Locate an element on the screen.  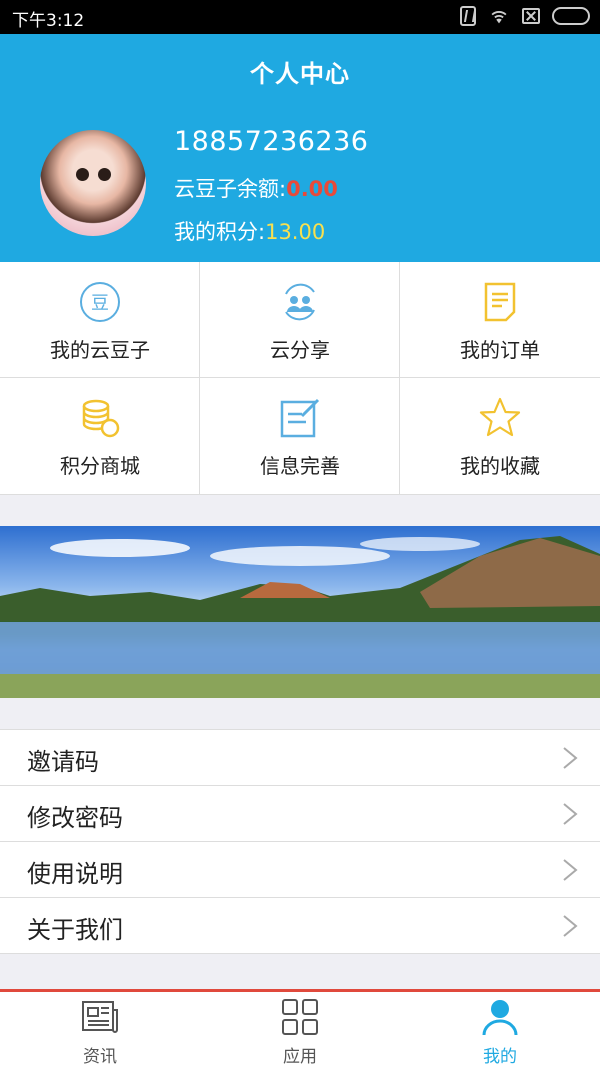
menu-item-about-us: 关于我们 is located at coordinates (300, 926).